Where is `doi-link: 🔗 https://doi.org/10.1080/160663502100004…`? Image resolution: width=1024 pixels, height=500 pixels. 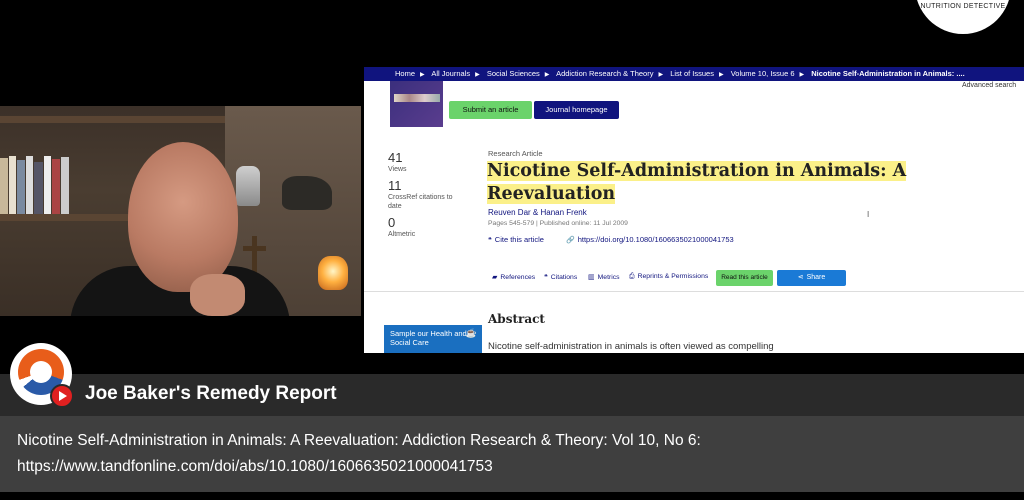 doi-link: 🔗 https://doi.org/10.1080/160663502100004… is located at coordinates (650, 239).